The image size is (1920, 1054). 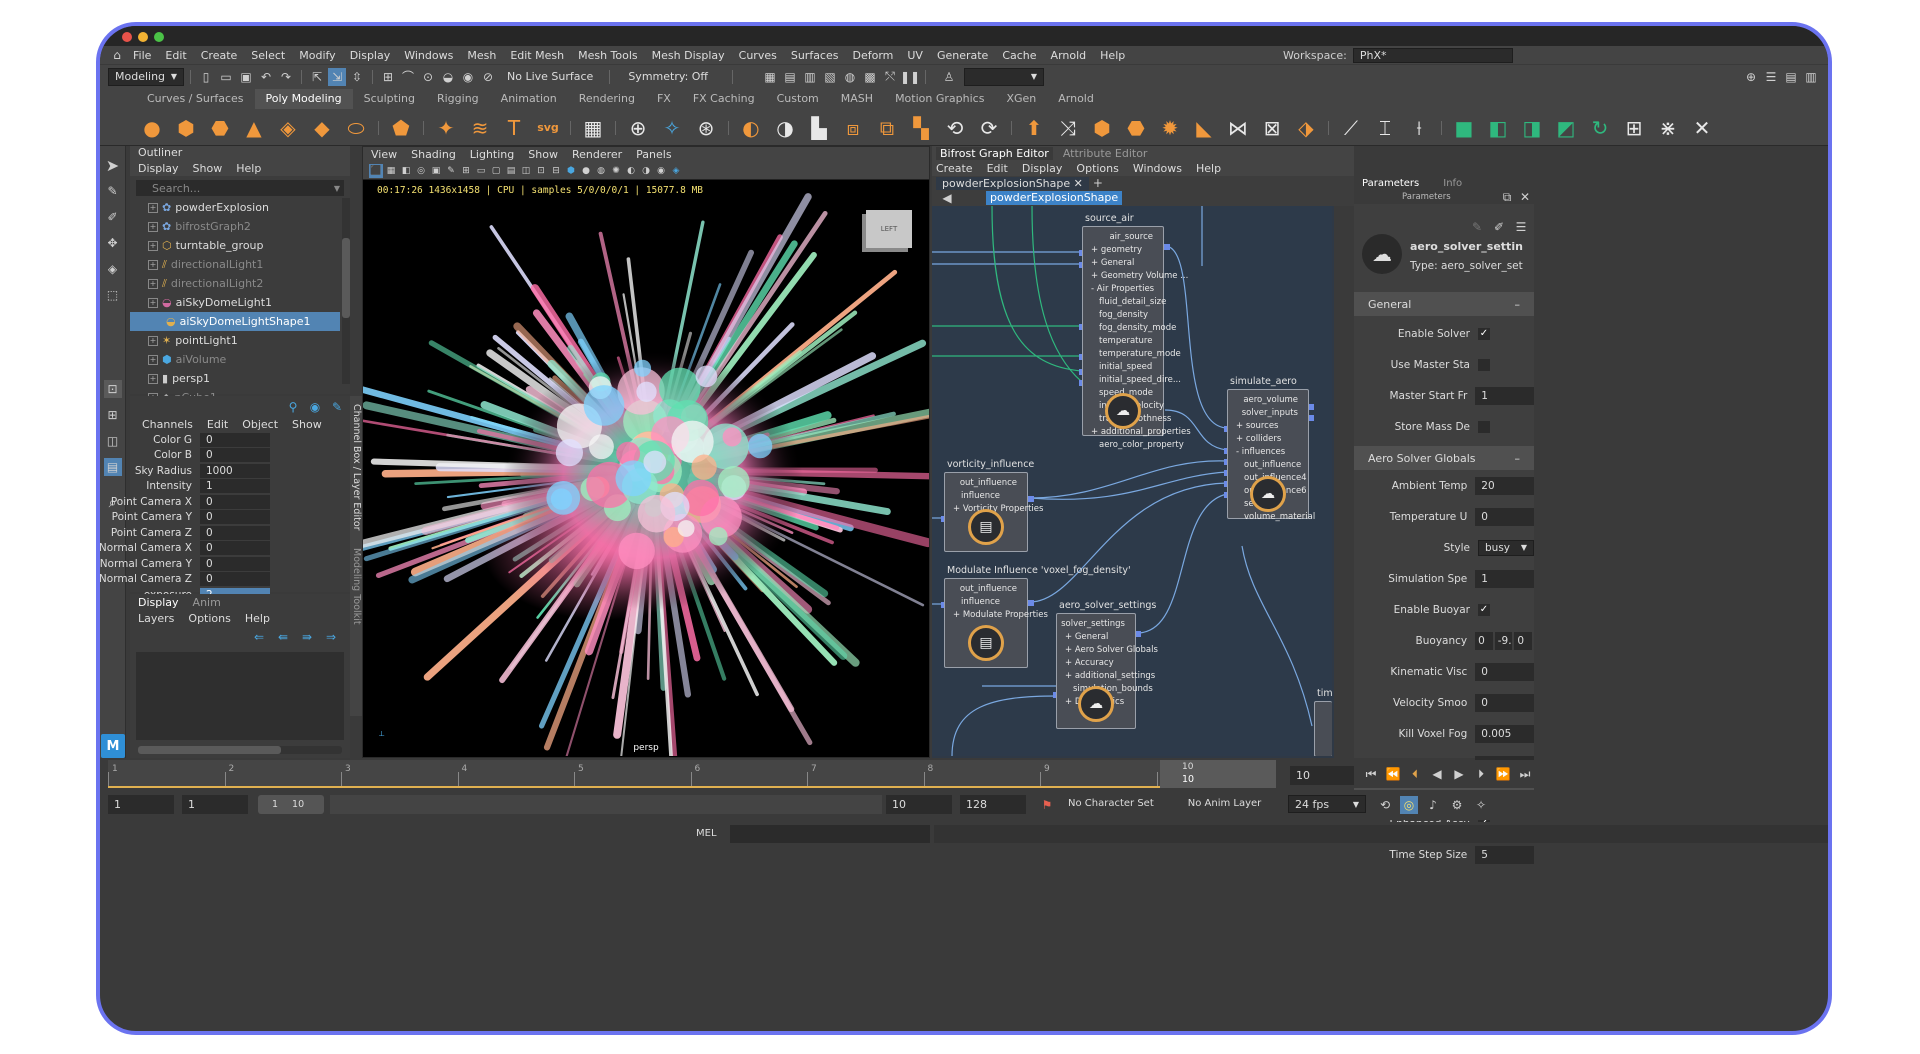 What do you see at coordinates (257, 618) in the screenshot?
I see `layer-menu-help: Help` at bounding box center [257, 618].